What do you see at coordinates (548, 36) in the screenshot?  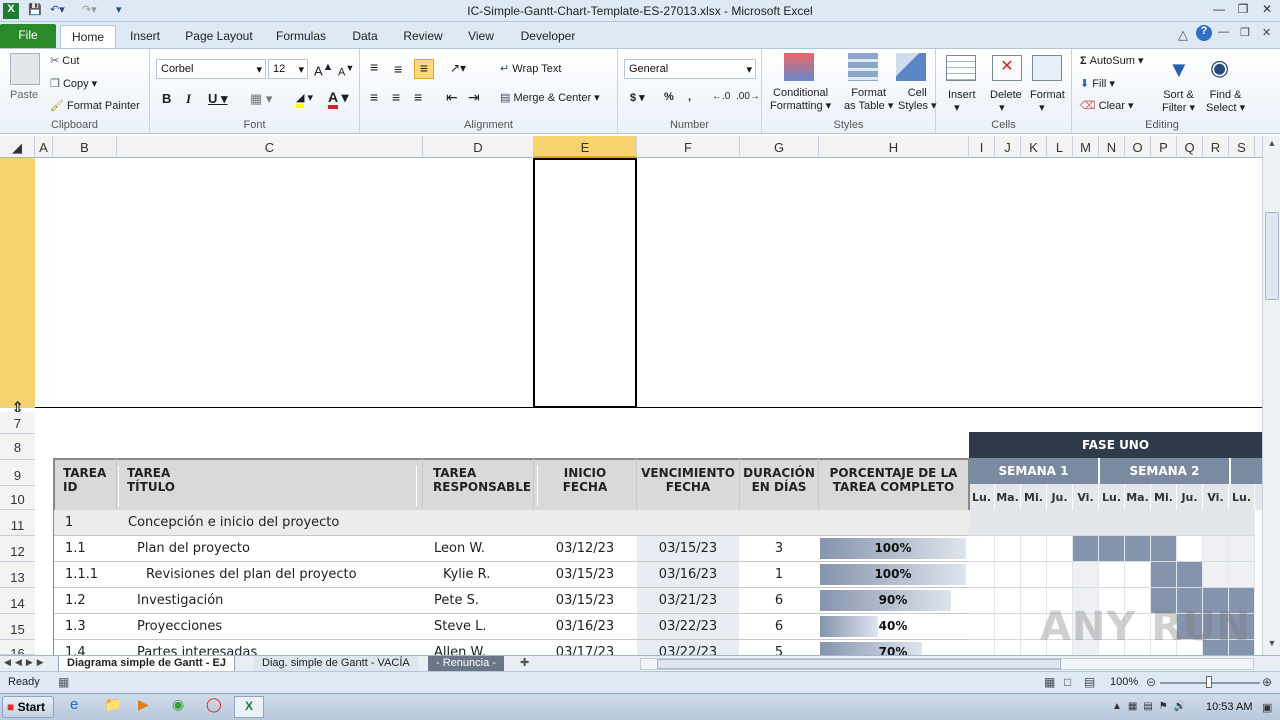 I see `tab-developer: Developer` at bounding box center [548, 36].